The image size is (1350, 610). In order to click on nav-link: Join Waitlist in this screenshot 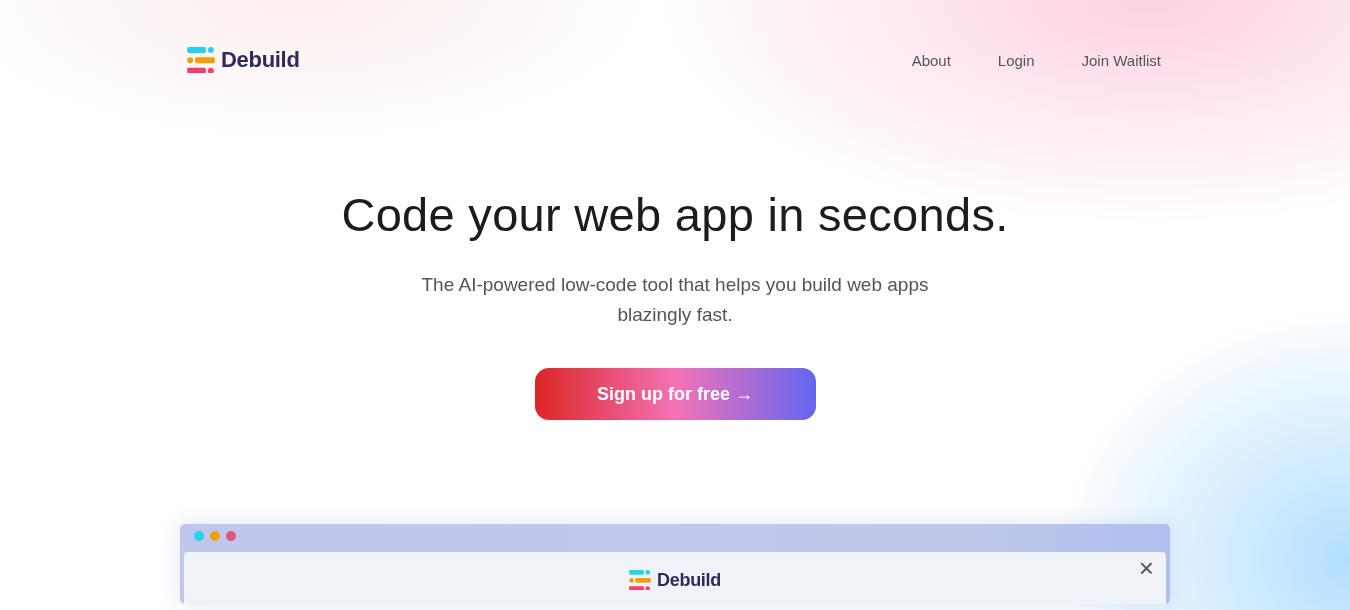, I will do `click(1121, 60)`.